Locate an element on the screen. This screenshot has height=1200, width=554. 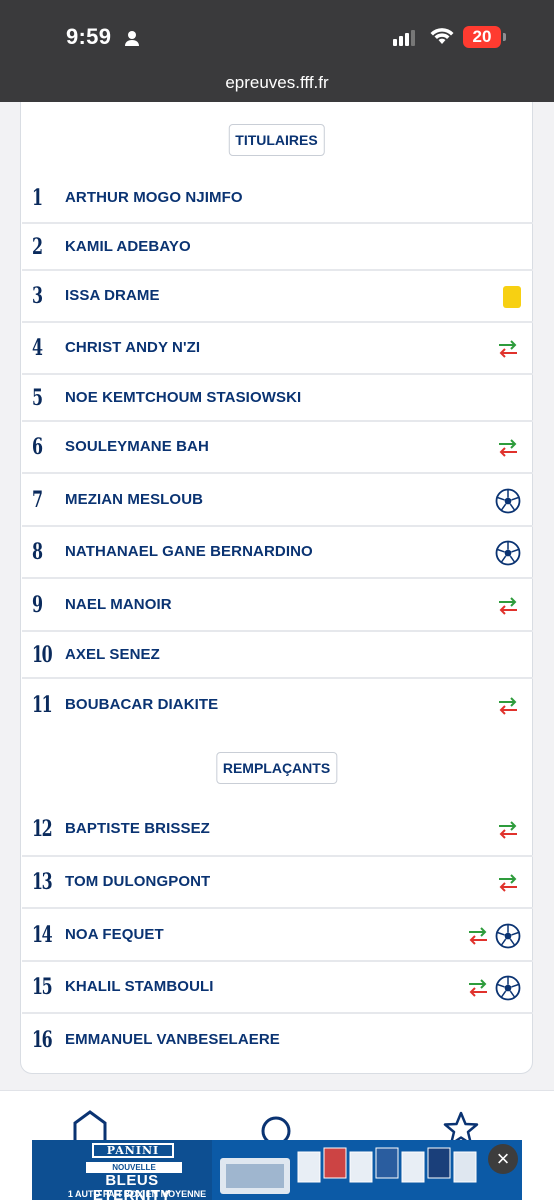
player-number: 9 is located at coordinates (37, 604).